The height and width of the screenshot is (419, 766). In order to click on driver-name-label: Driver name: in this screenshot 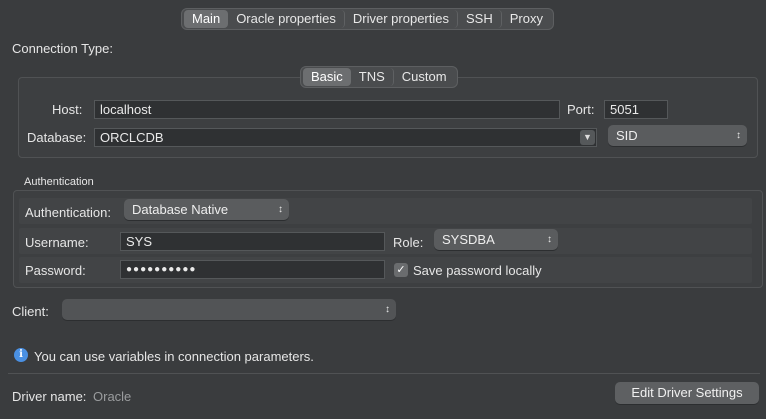, I will do `click(49, 396)`.